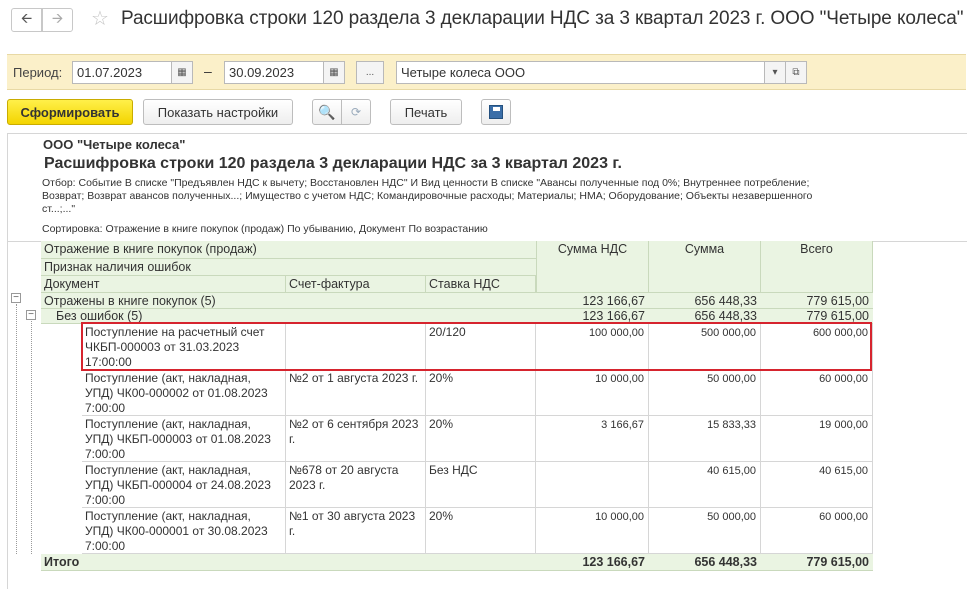  I want to click on row4-invoice: №678 от 20 августа 2023 г., so click(356, 485).